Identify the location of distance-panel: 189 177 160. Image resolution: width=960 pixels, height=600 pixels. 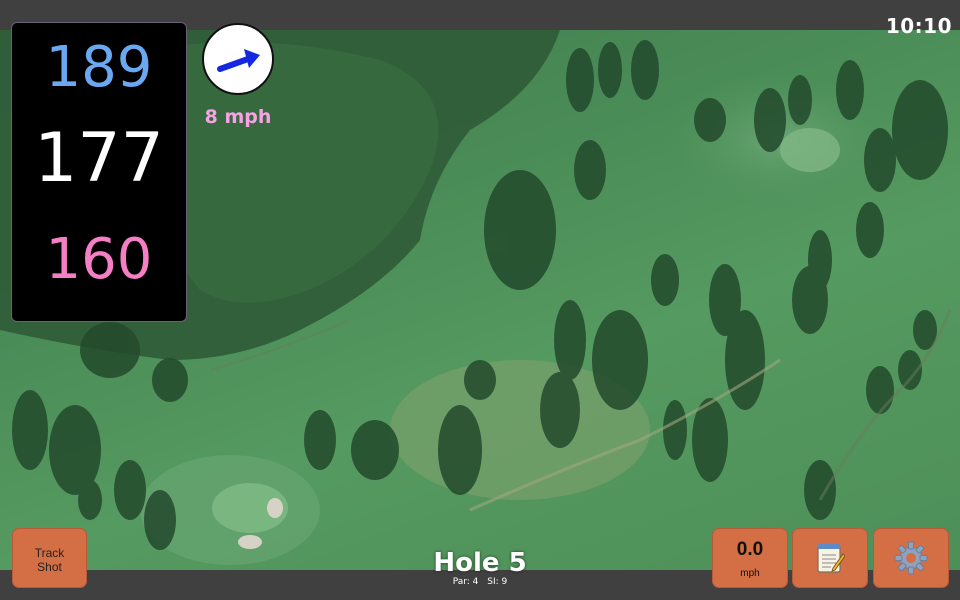
(99, 172).